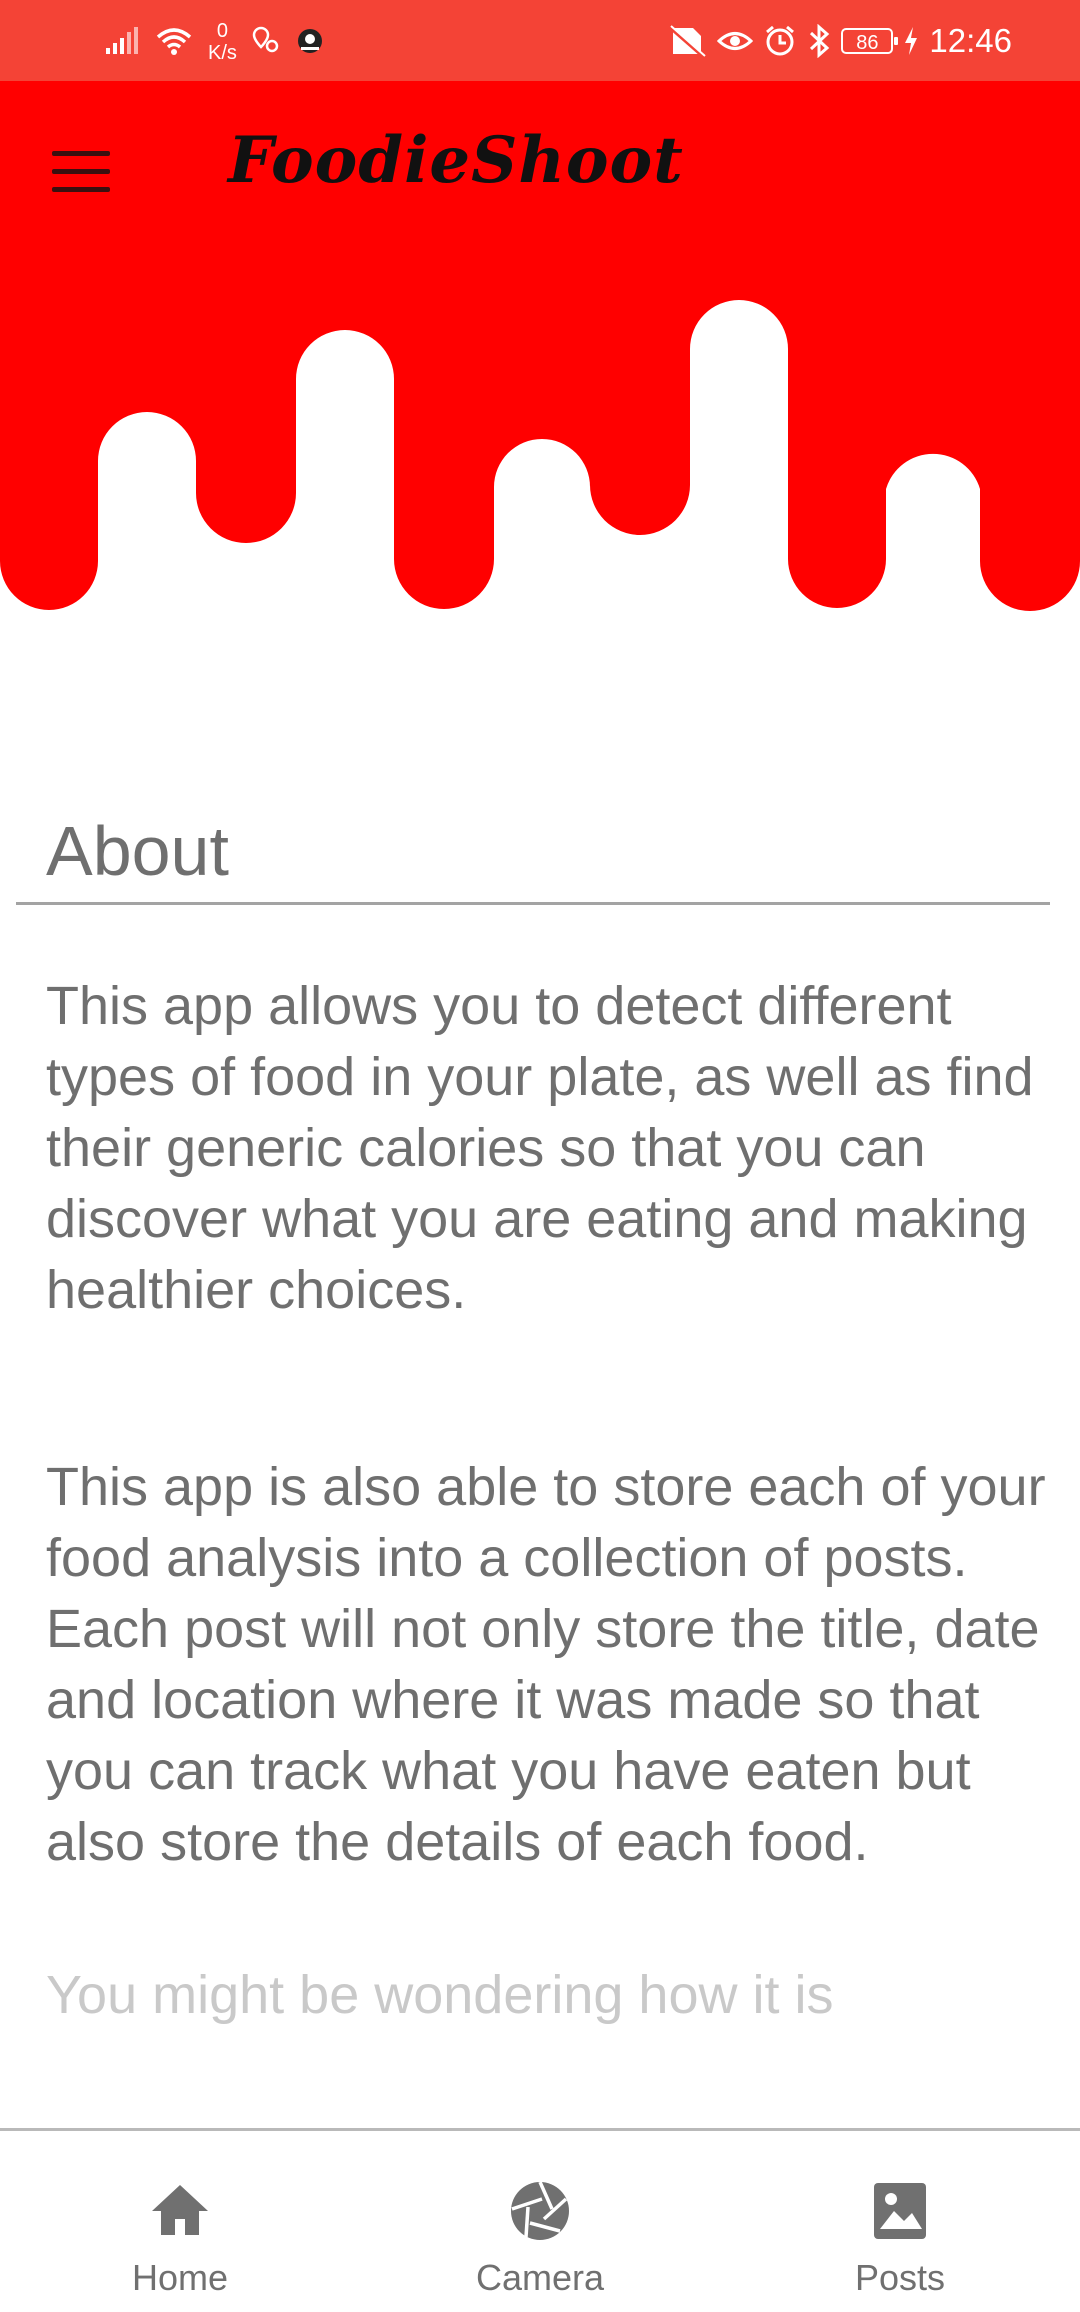 This screenshot has width=1080, height=2312. Describe the element at coordinates (533, 903) in the screenshot. I see `about-divider` at that location.